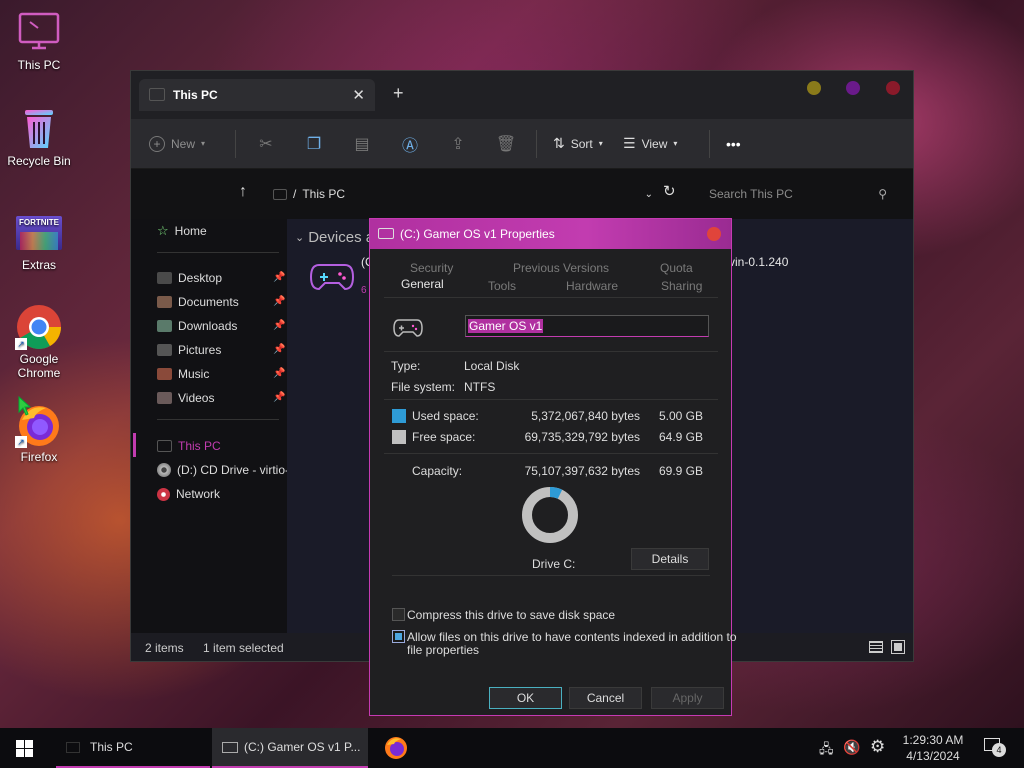  I want to click on chevron-down-icon: ⌄, so click(649, 194).